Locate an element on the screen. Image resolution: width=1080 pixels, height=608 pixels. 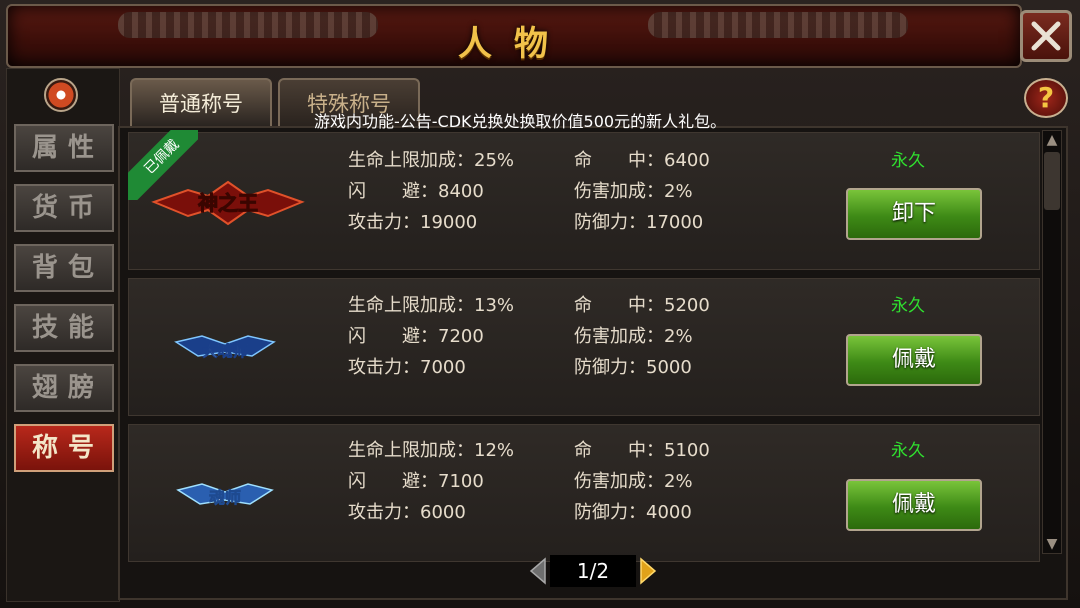
dodge: 闪 避：8400 is located at coordinates (416, 191).